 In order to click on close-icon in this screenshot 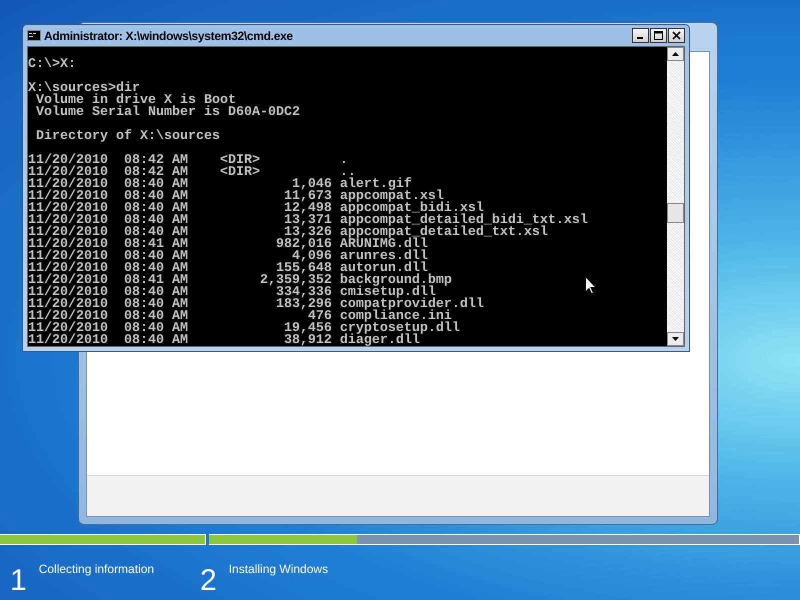, I will do `click(676, 35)`.